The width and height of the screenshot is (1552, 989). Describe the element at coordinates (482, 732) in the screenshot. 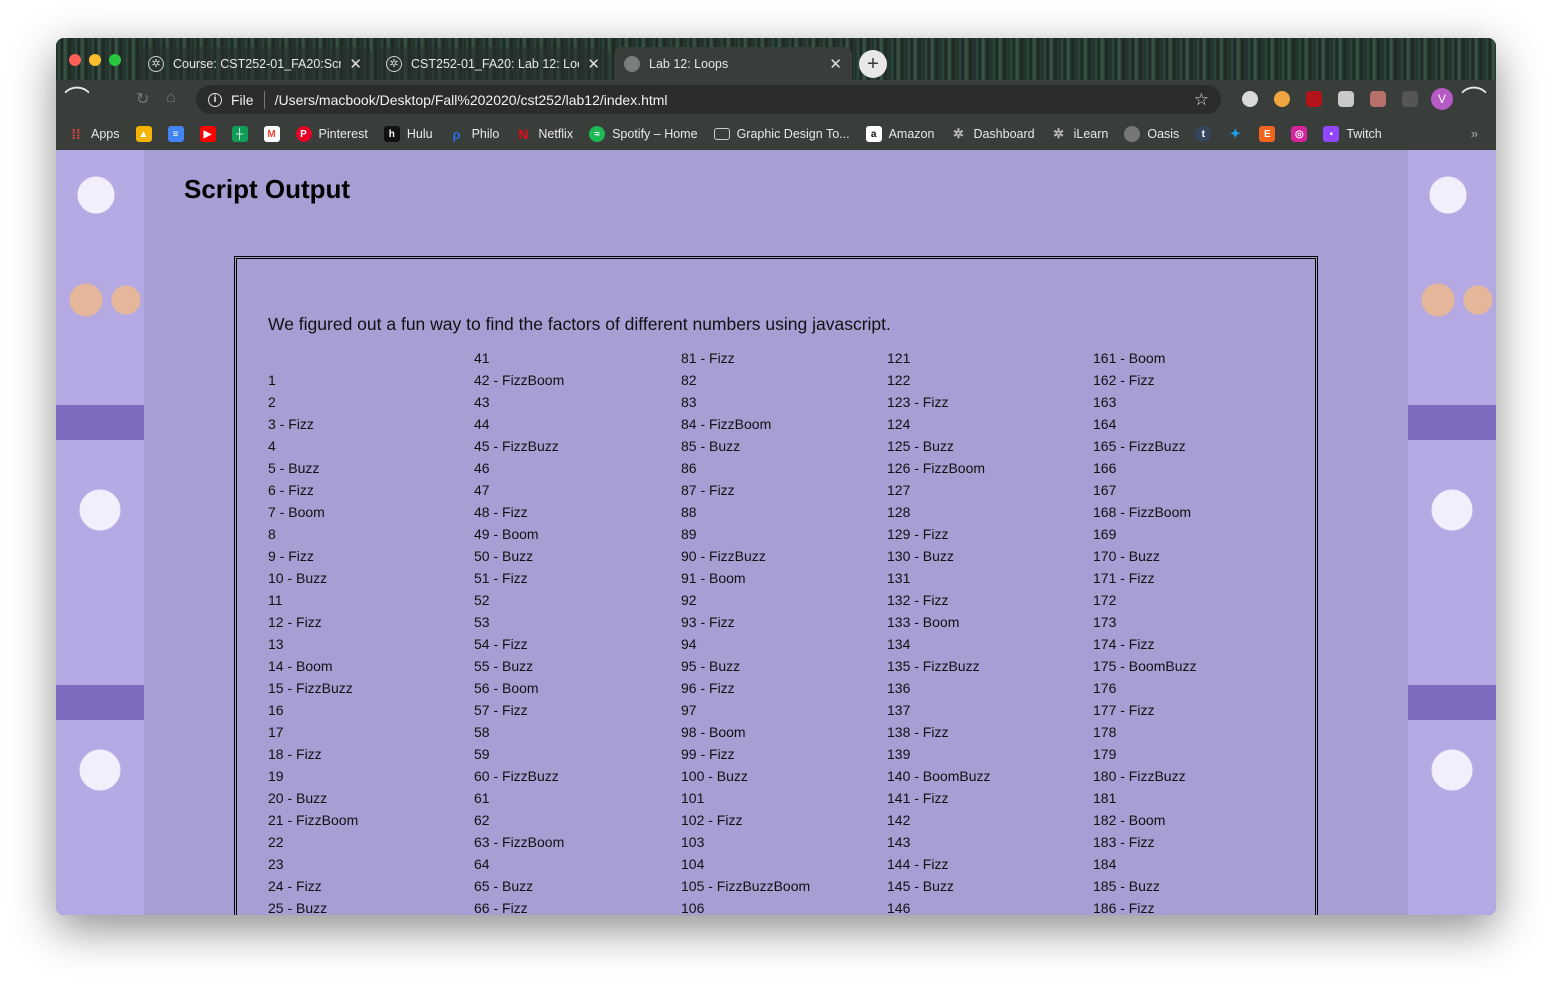

I see `output-line: 58` at that location.